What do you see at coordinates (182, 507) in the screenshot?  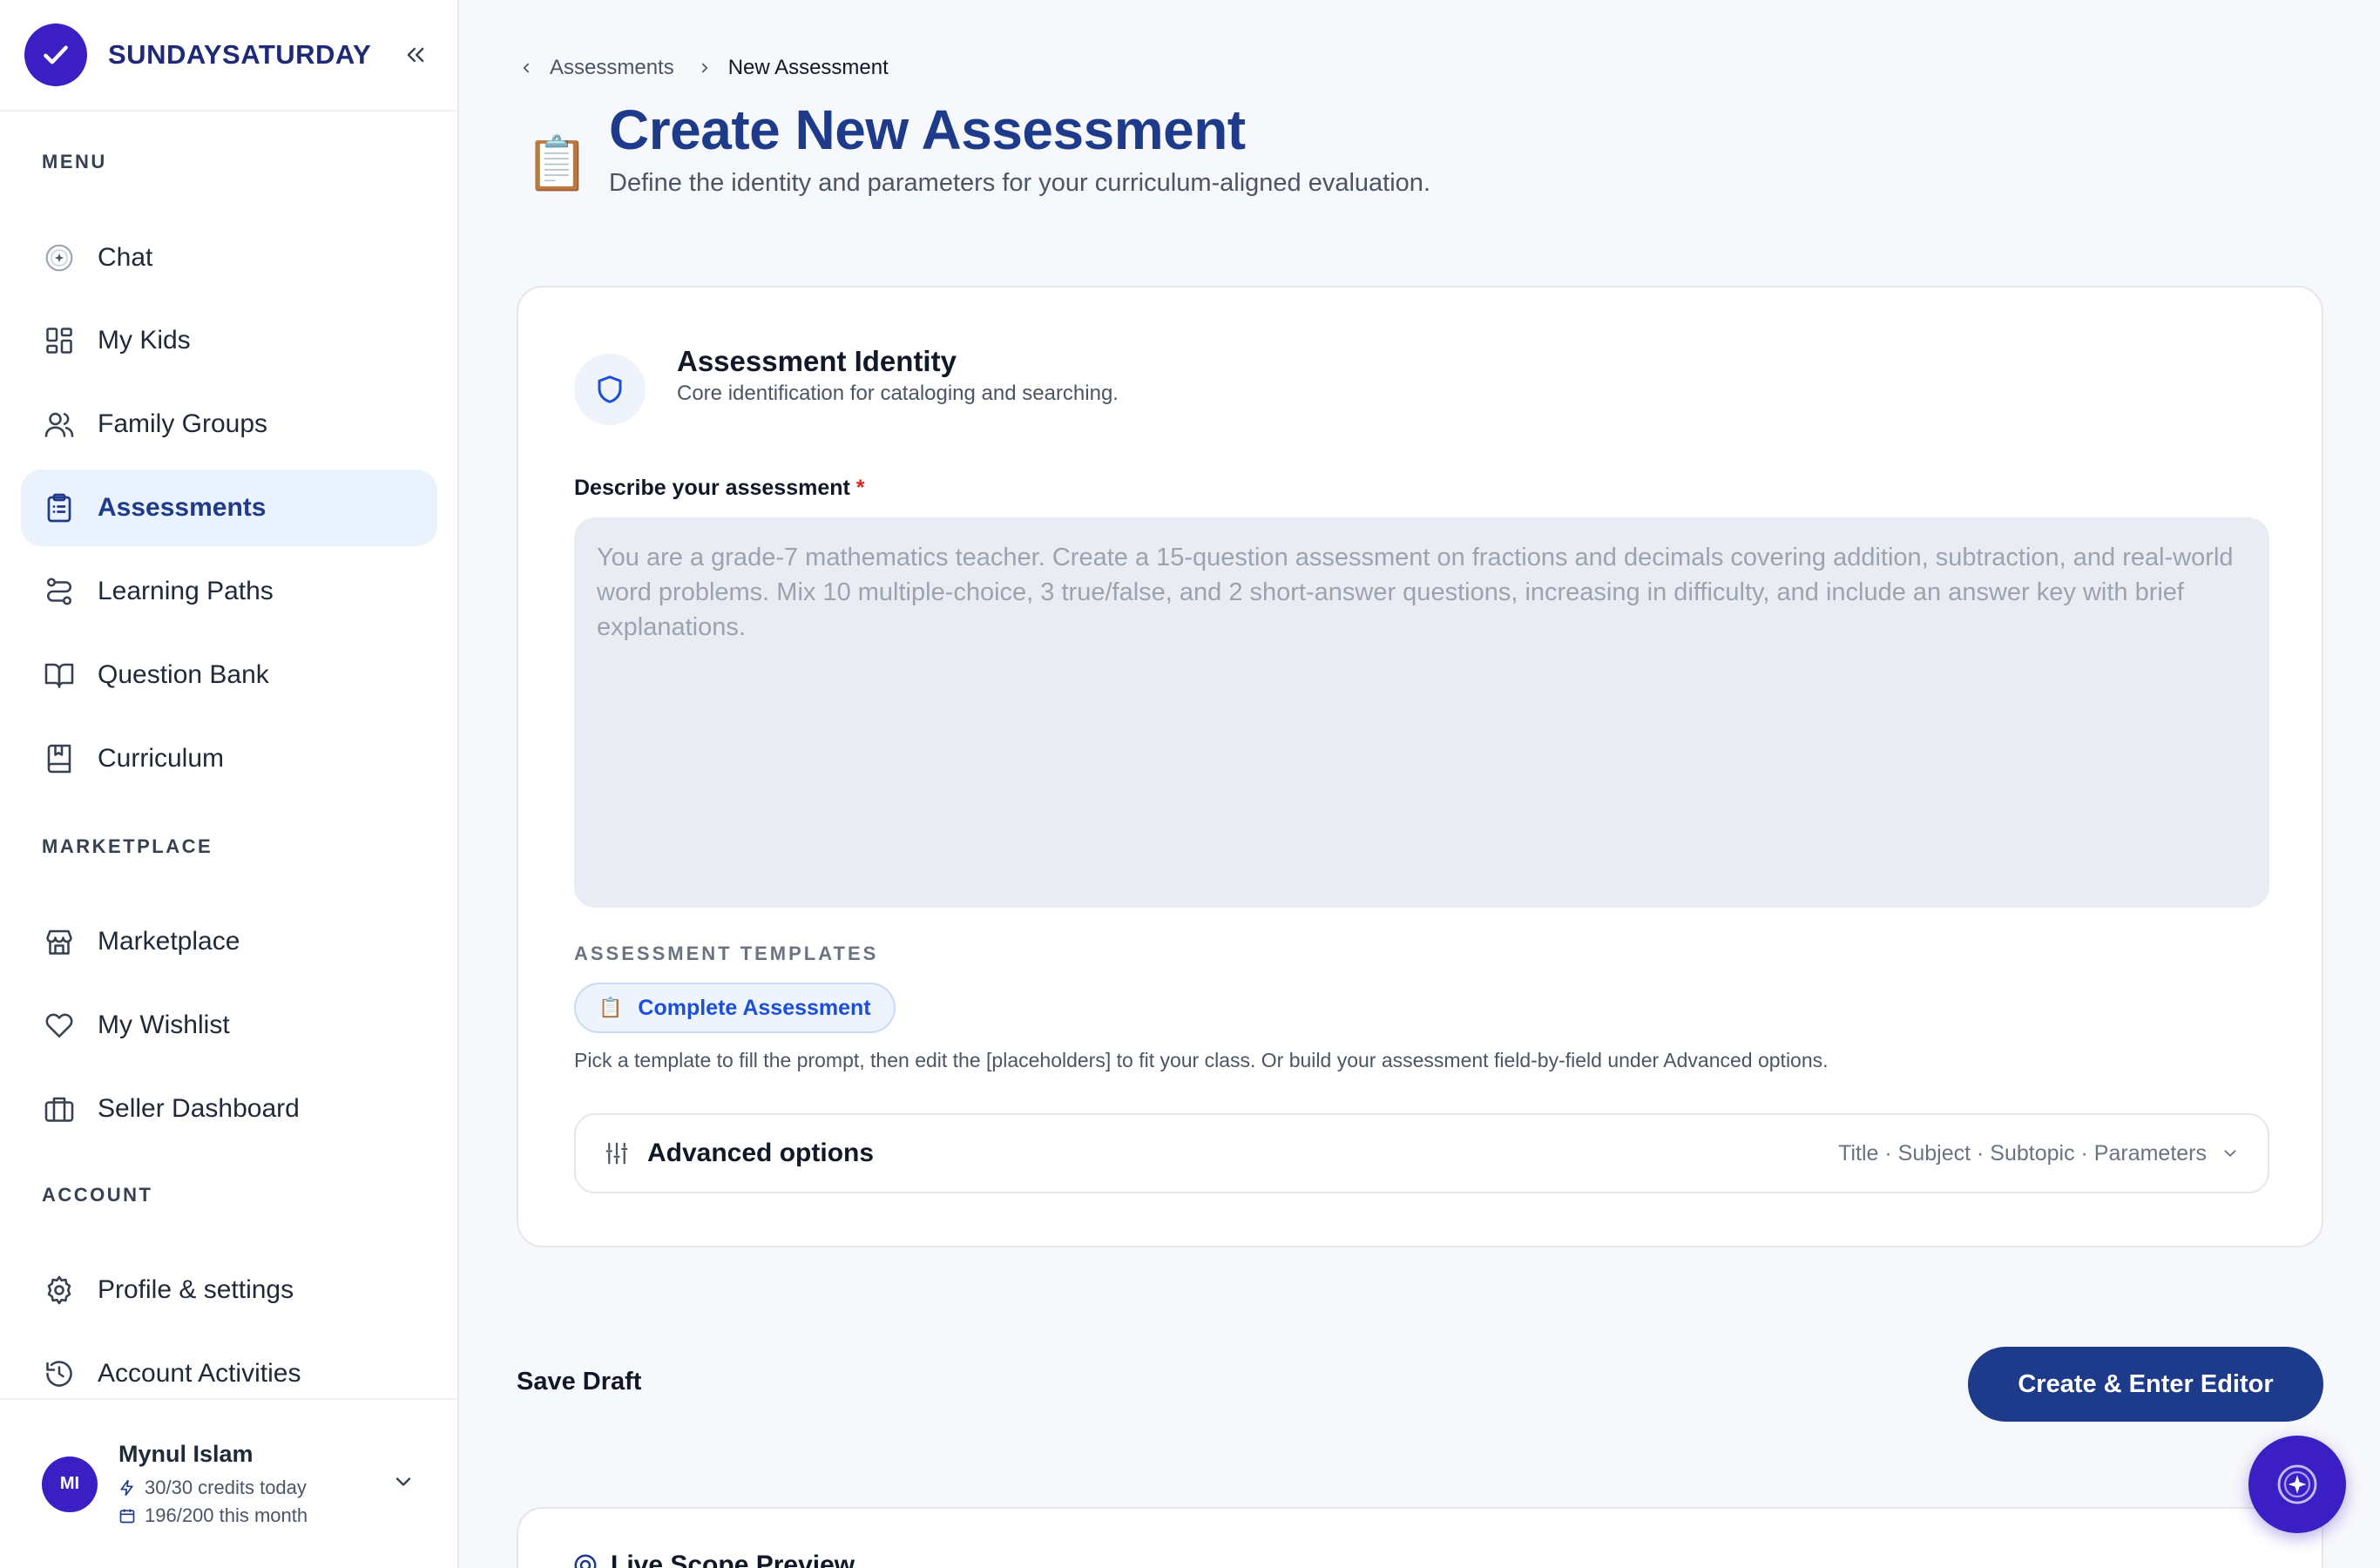 I see `sidebar-item-label: Assessments` at bounding box center [182, 507].